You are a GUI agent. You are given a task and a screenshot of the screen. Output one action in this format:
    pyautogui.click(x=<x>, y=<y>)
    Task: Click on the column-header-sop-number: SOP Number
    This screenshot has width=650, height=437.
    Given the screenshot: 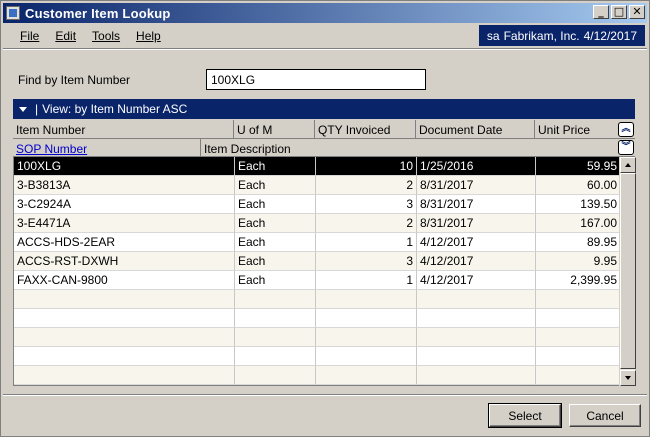 What is the action you would take?
    pyautogui.click(x=107, y=147)
    